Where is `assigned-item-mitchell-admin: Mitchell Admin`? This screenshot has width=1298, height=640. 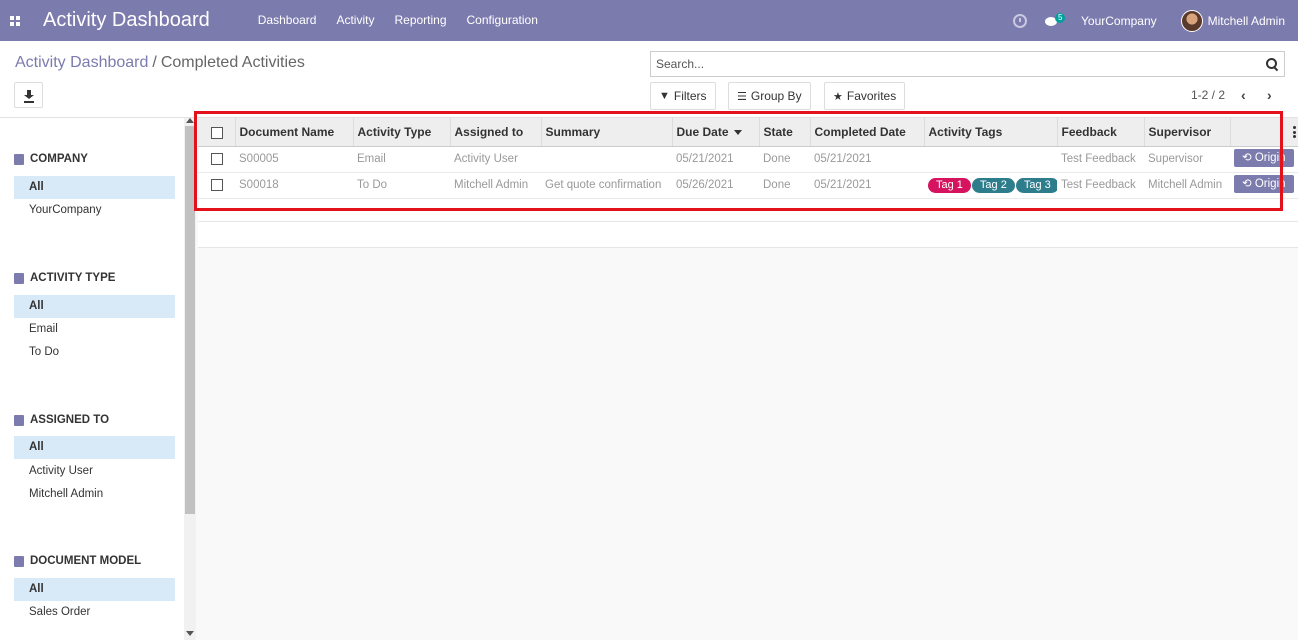 assigned-item-mitchell-admin: Mitchell Admin is located at coordinates (94, 494).